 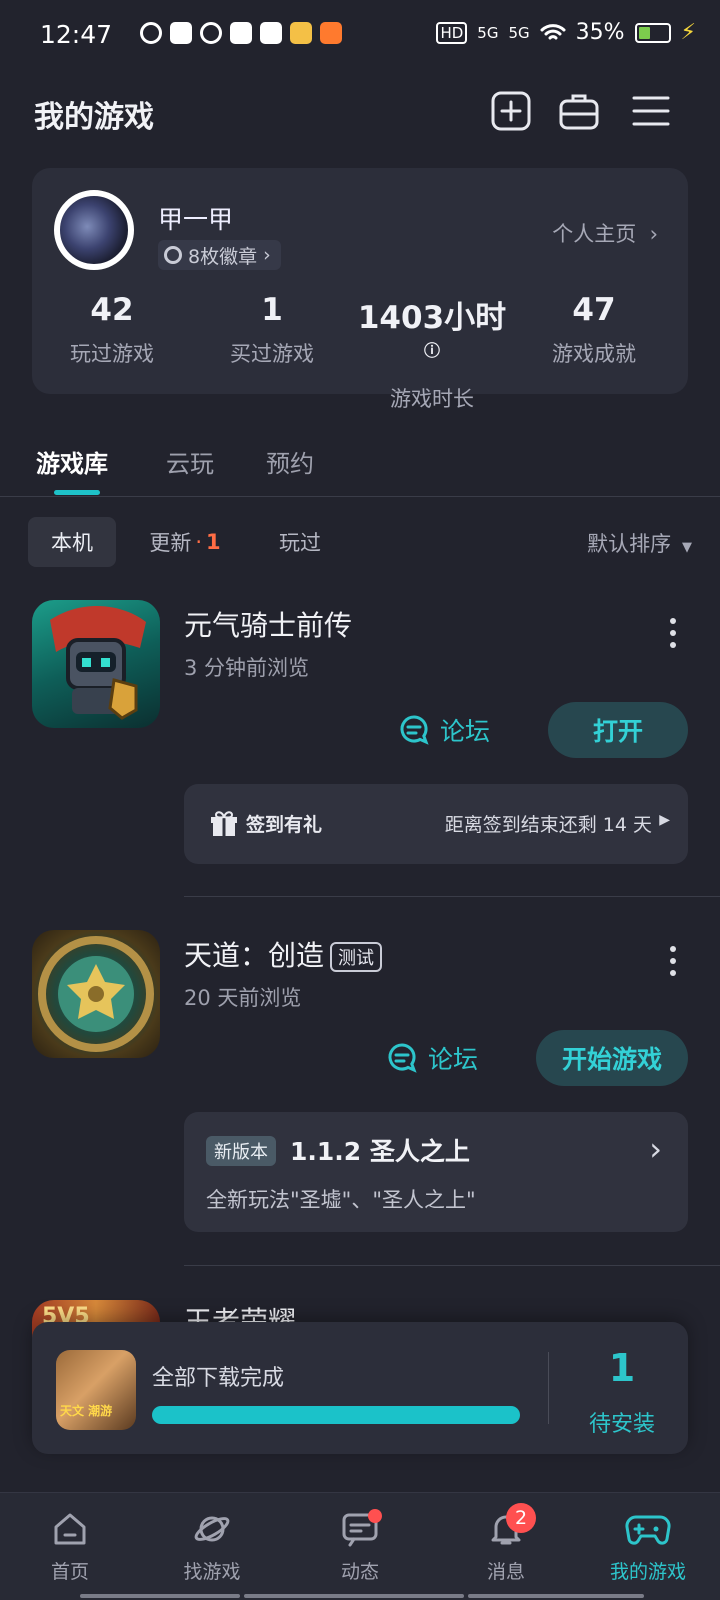 I want to click on gift-icon, so click(x=224, y=823).